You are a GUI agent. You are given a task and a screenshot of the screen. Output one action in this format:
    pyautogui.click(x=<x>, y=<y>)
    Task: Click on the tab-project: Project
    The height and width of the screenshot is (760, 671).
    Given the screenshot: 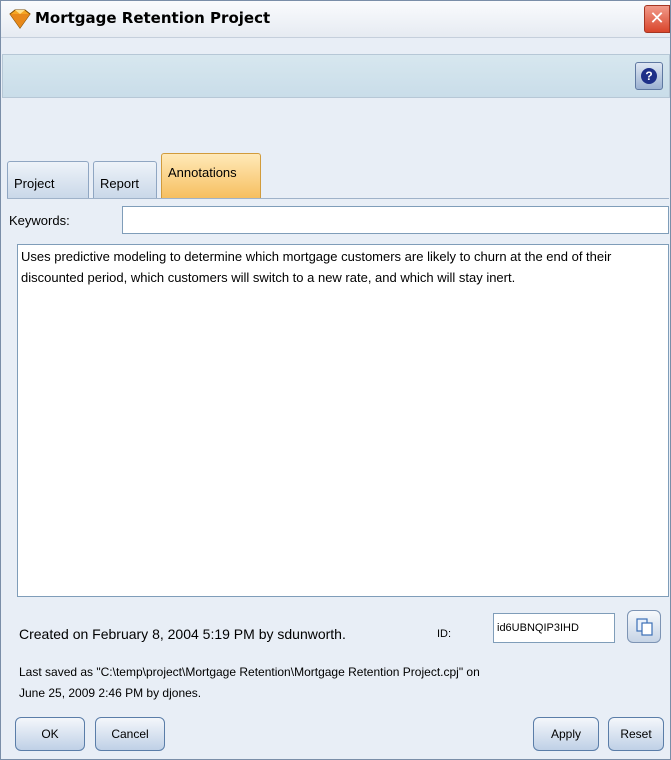 What is the action you would take?
    pyautogui.click(x=48, y=180)
    